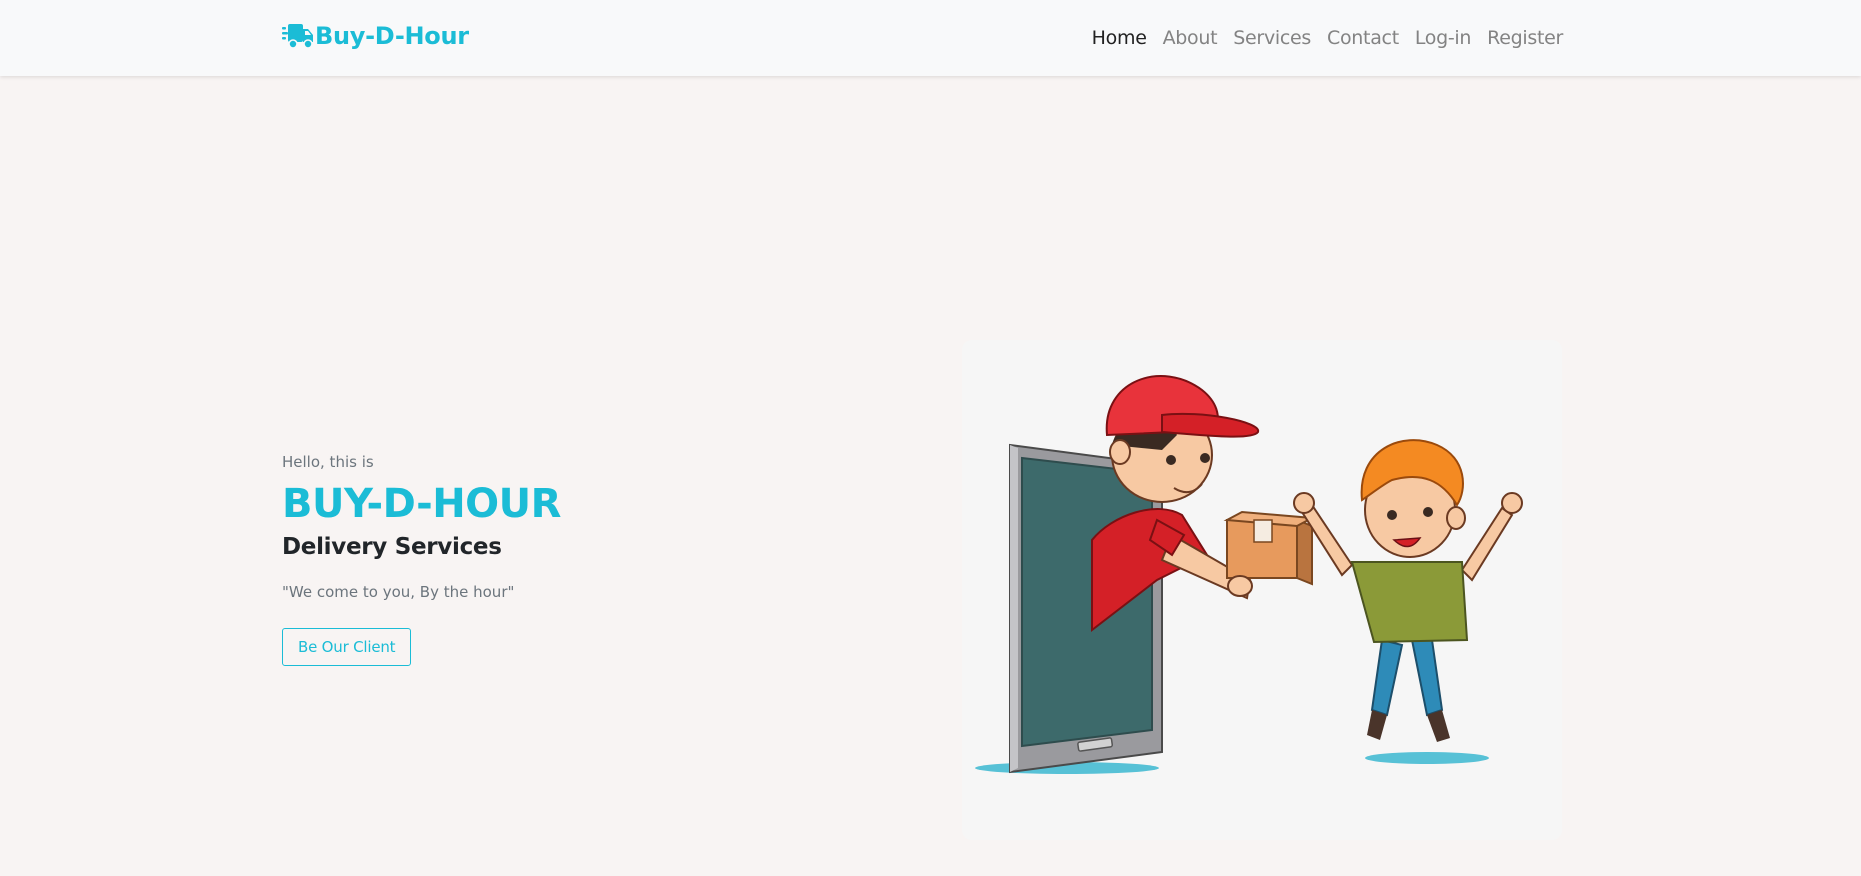  Describe the element at coordinates (1408, 590) in the screenshot. I see `happy-kid-icon` at that location.